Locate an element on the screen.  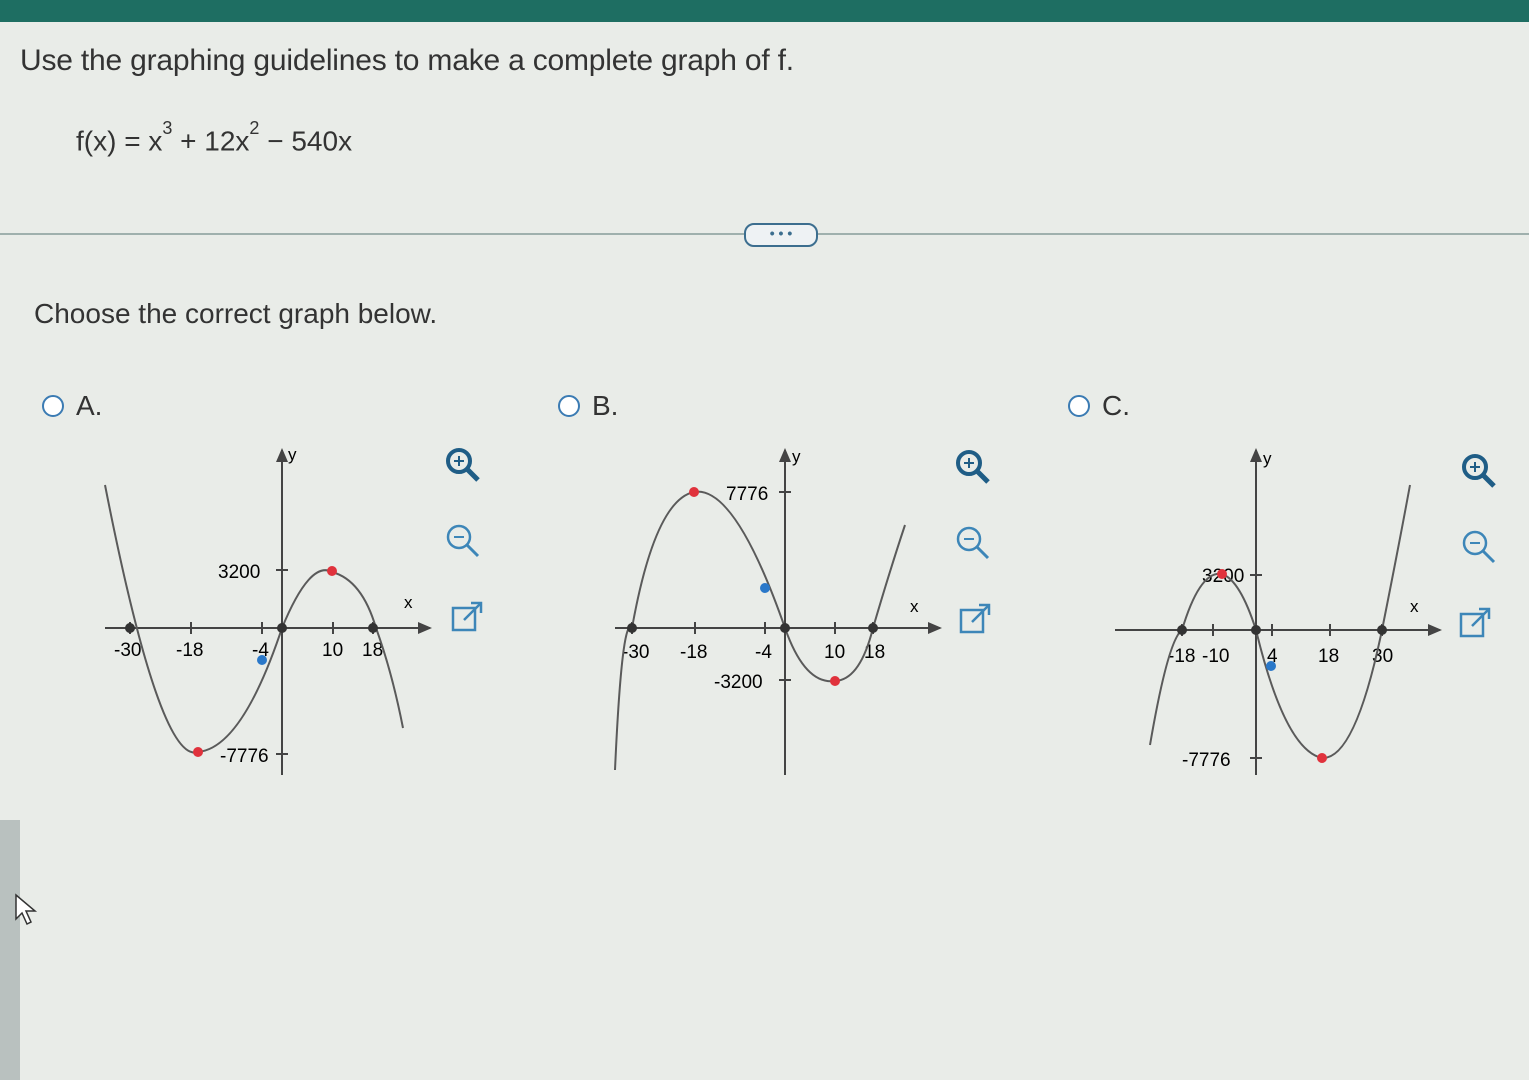
radio-button-a is located at coordinates (53, 406).